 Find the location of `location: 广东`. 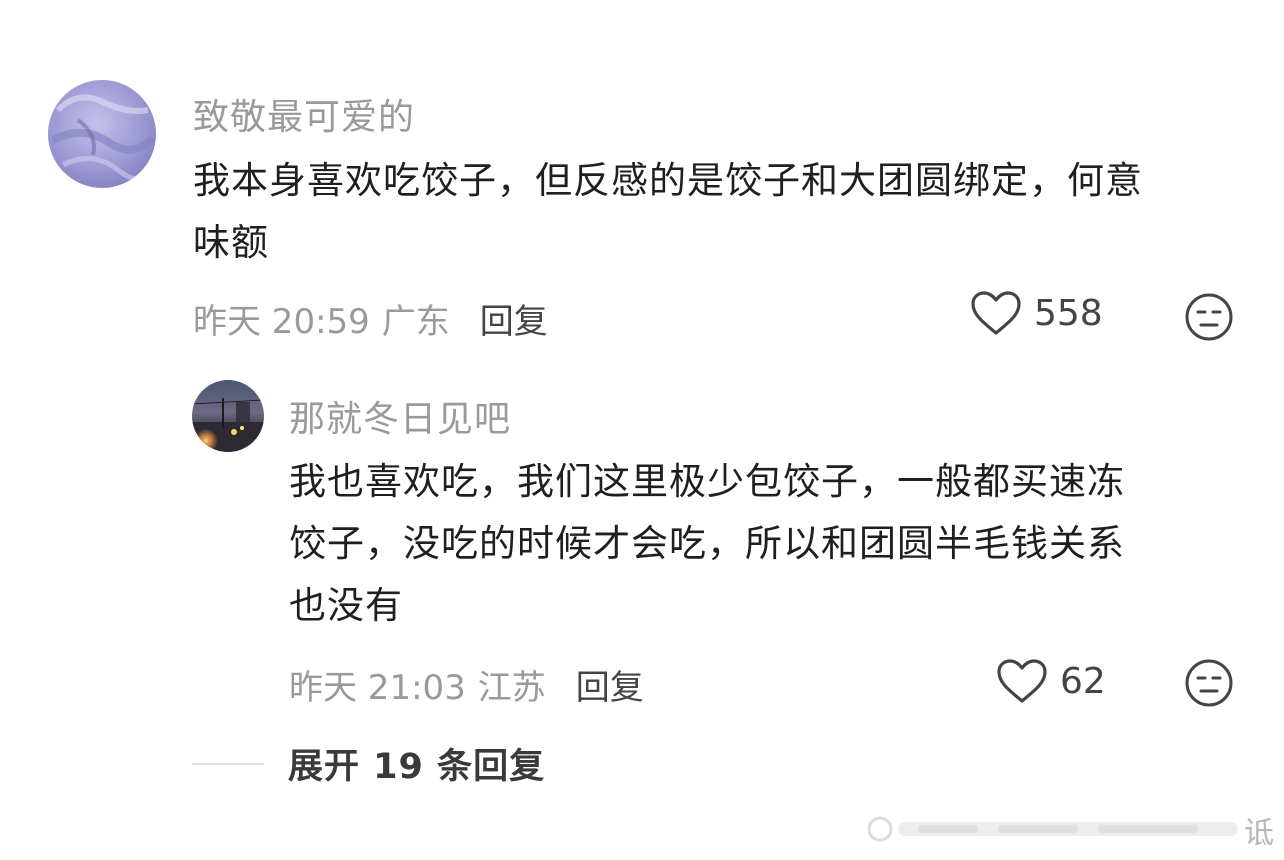

location: 广东 is located at coordinates (415, 322).